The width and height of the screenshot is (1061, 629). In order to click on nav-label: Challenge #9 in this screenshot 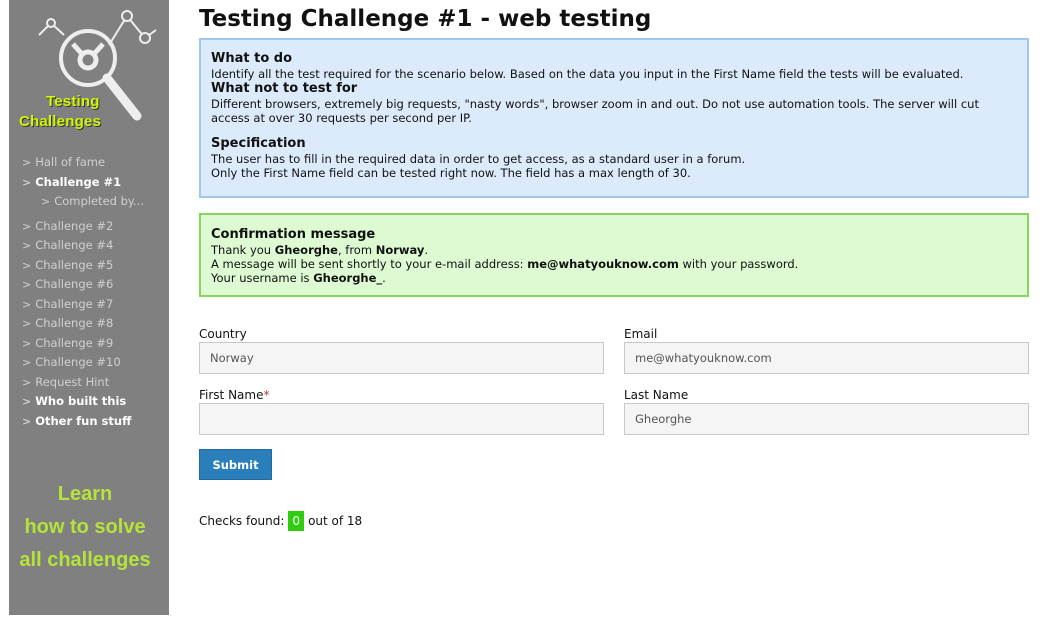, I will do `click(74, 342)`.